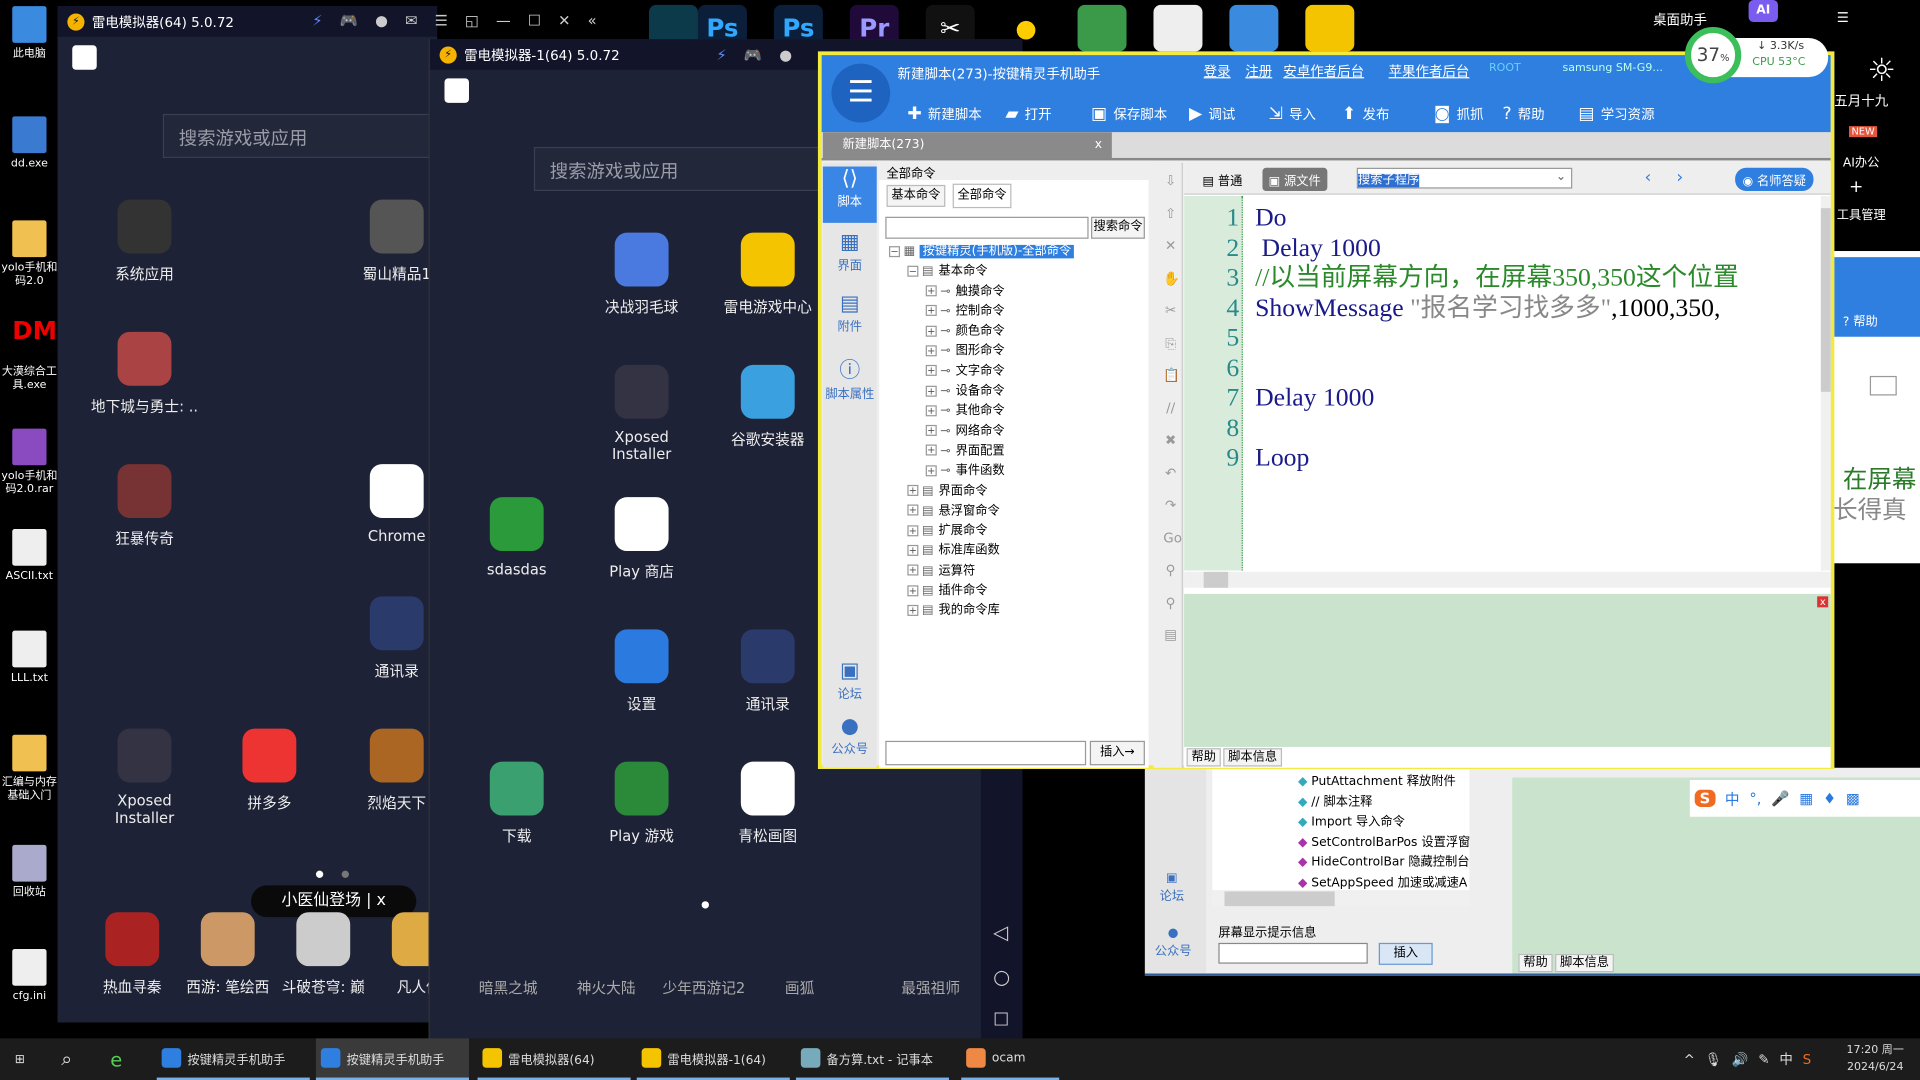 This screenshot has height=1080, width=1920. What do you see at coordinates (1292, 114) in the screenshot?
I see `toolbar-import-button: ⇲ 导入` at bounding box center [1292, 114].